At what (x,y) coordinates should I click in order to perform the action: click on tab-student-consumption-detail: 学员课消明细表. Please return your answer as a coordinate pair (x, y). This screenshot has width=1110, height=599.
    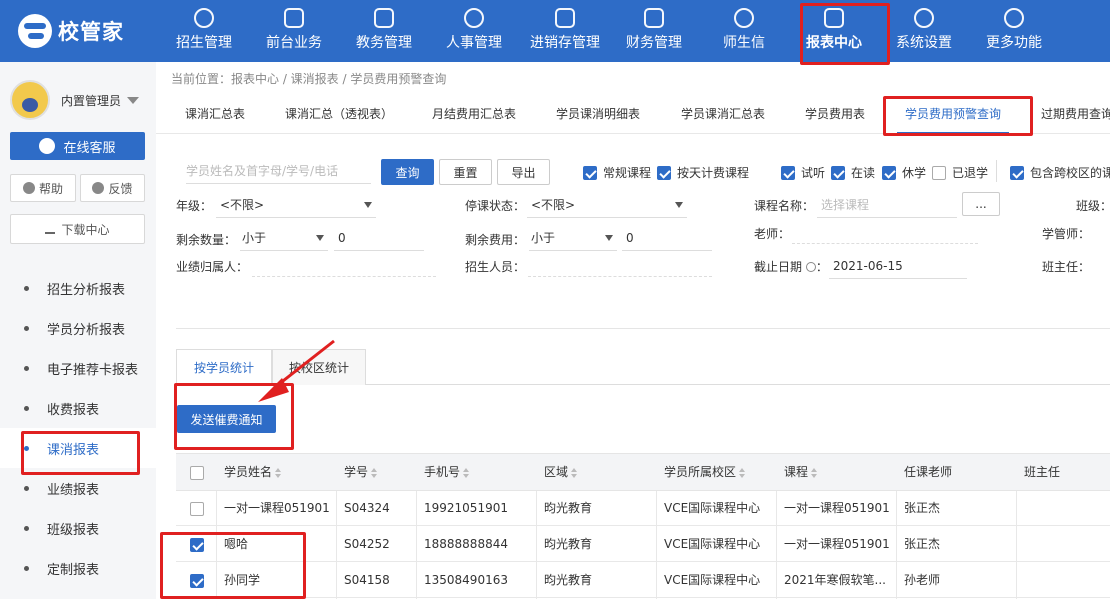
    Looking at the image, I should click on (598, 115).